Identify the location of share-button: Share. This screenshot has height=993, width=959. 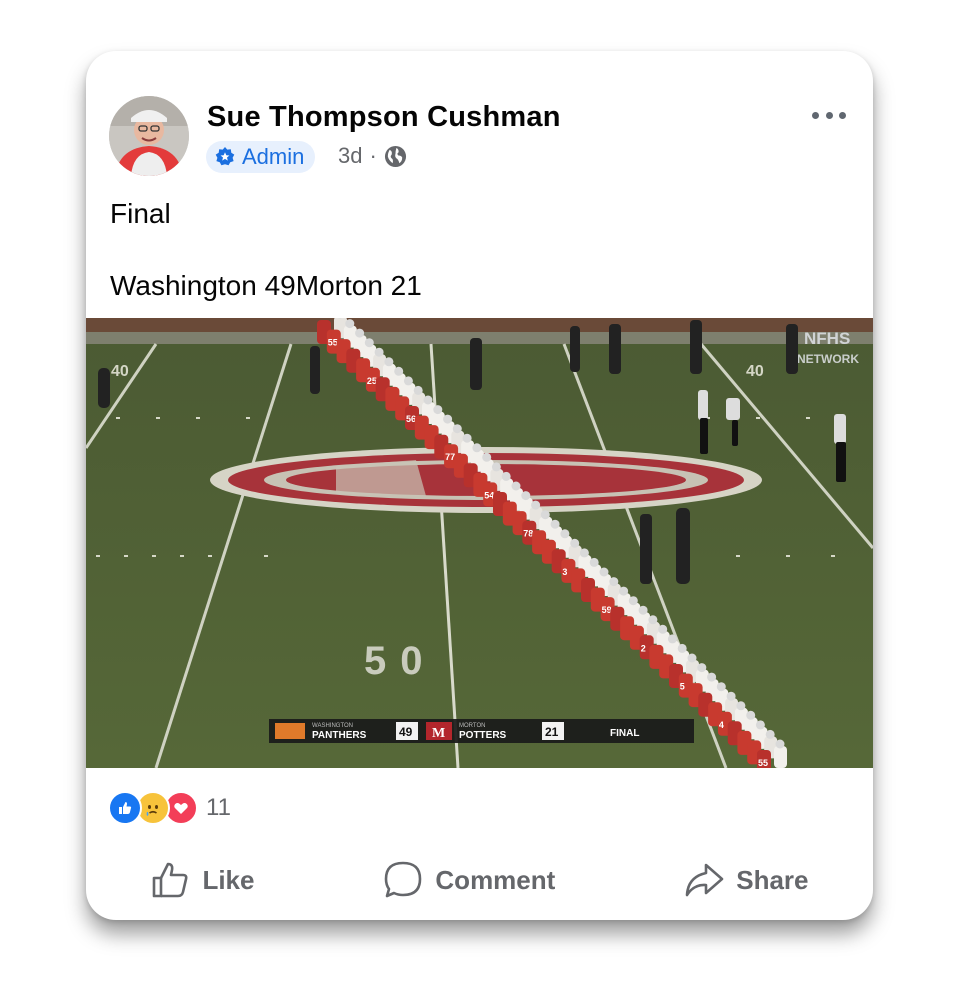
(746, 880).